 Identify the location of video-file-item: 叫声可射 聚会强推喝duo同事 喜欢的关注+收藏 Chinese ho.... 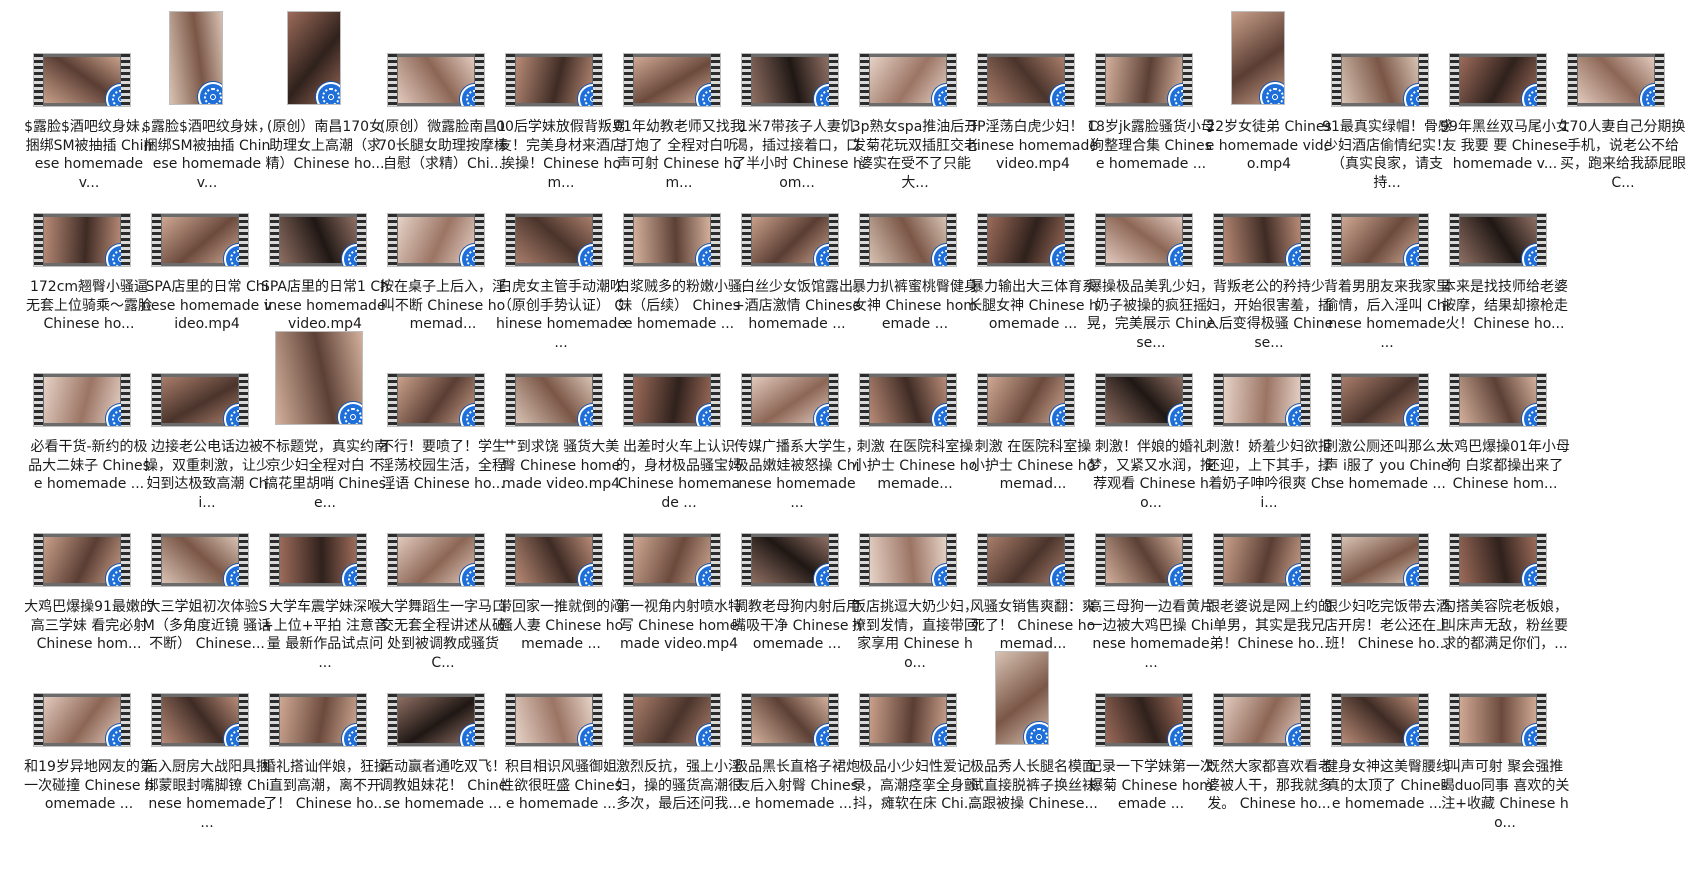
(1505, 740).